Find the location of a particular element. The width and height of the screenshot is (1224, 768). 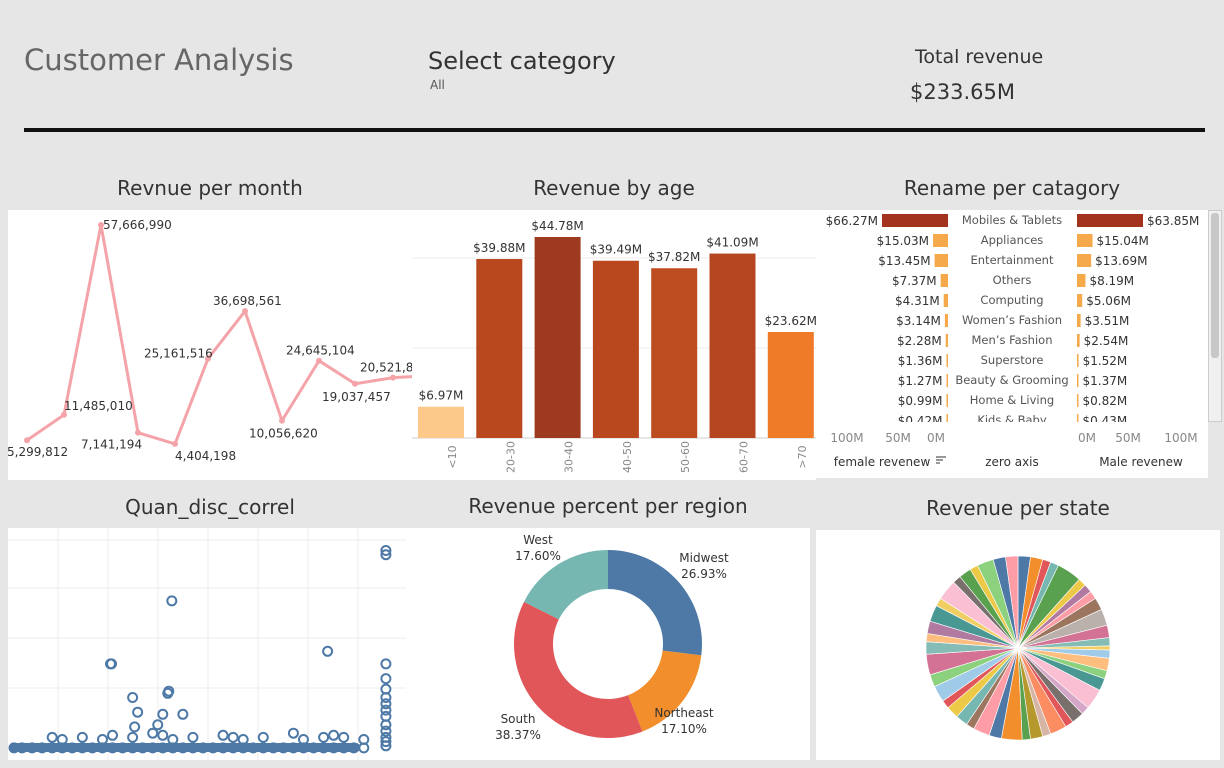

region-label: West is located at coordinates (538, 540).